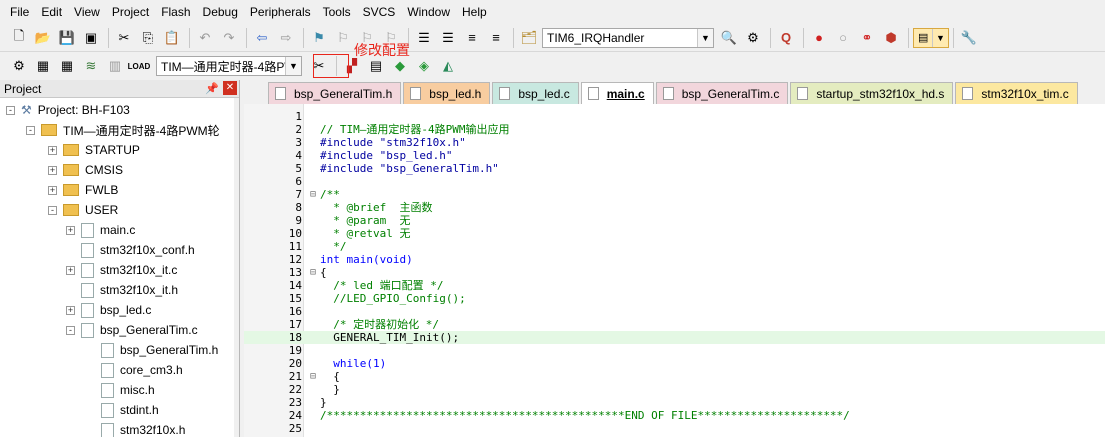  I want to click on target-combo: TIM—通用定时器-4路P\ ▼, so click(229, 66).